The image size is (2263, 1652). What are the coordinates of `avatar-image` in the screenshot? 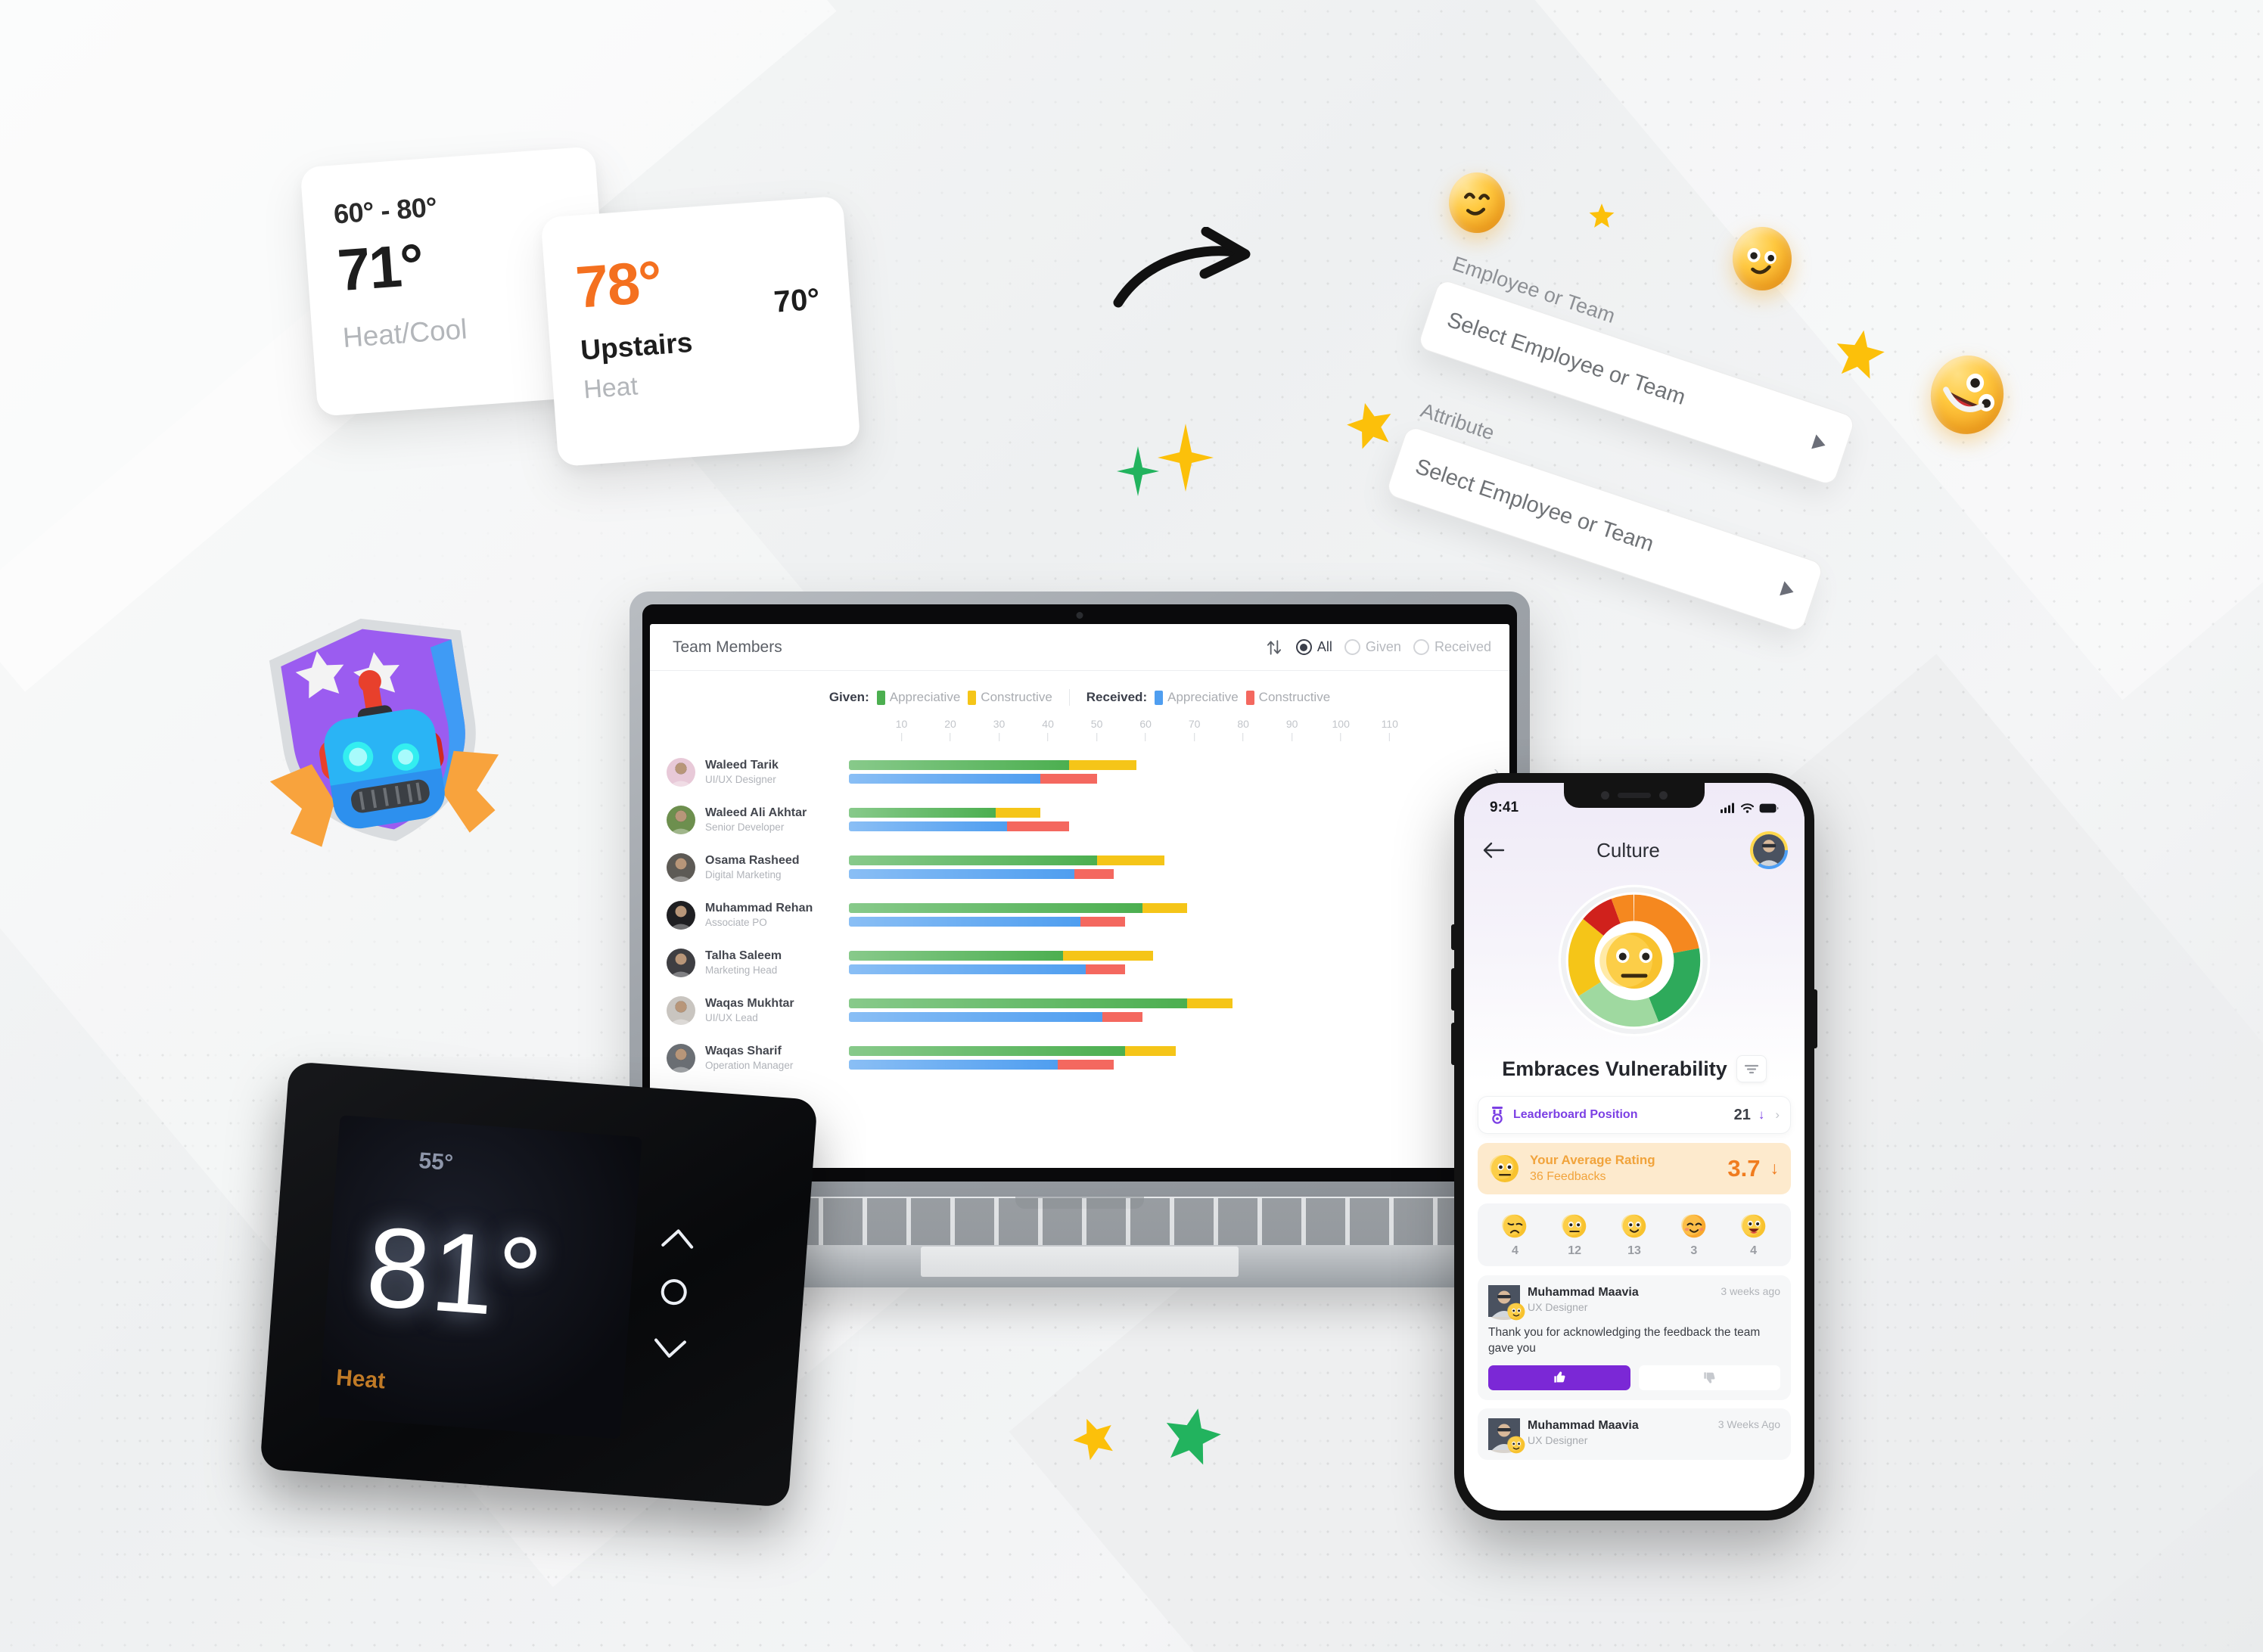 It's located at (1768, 850).